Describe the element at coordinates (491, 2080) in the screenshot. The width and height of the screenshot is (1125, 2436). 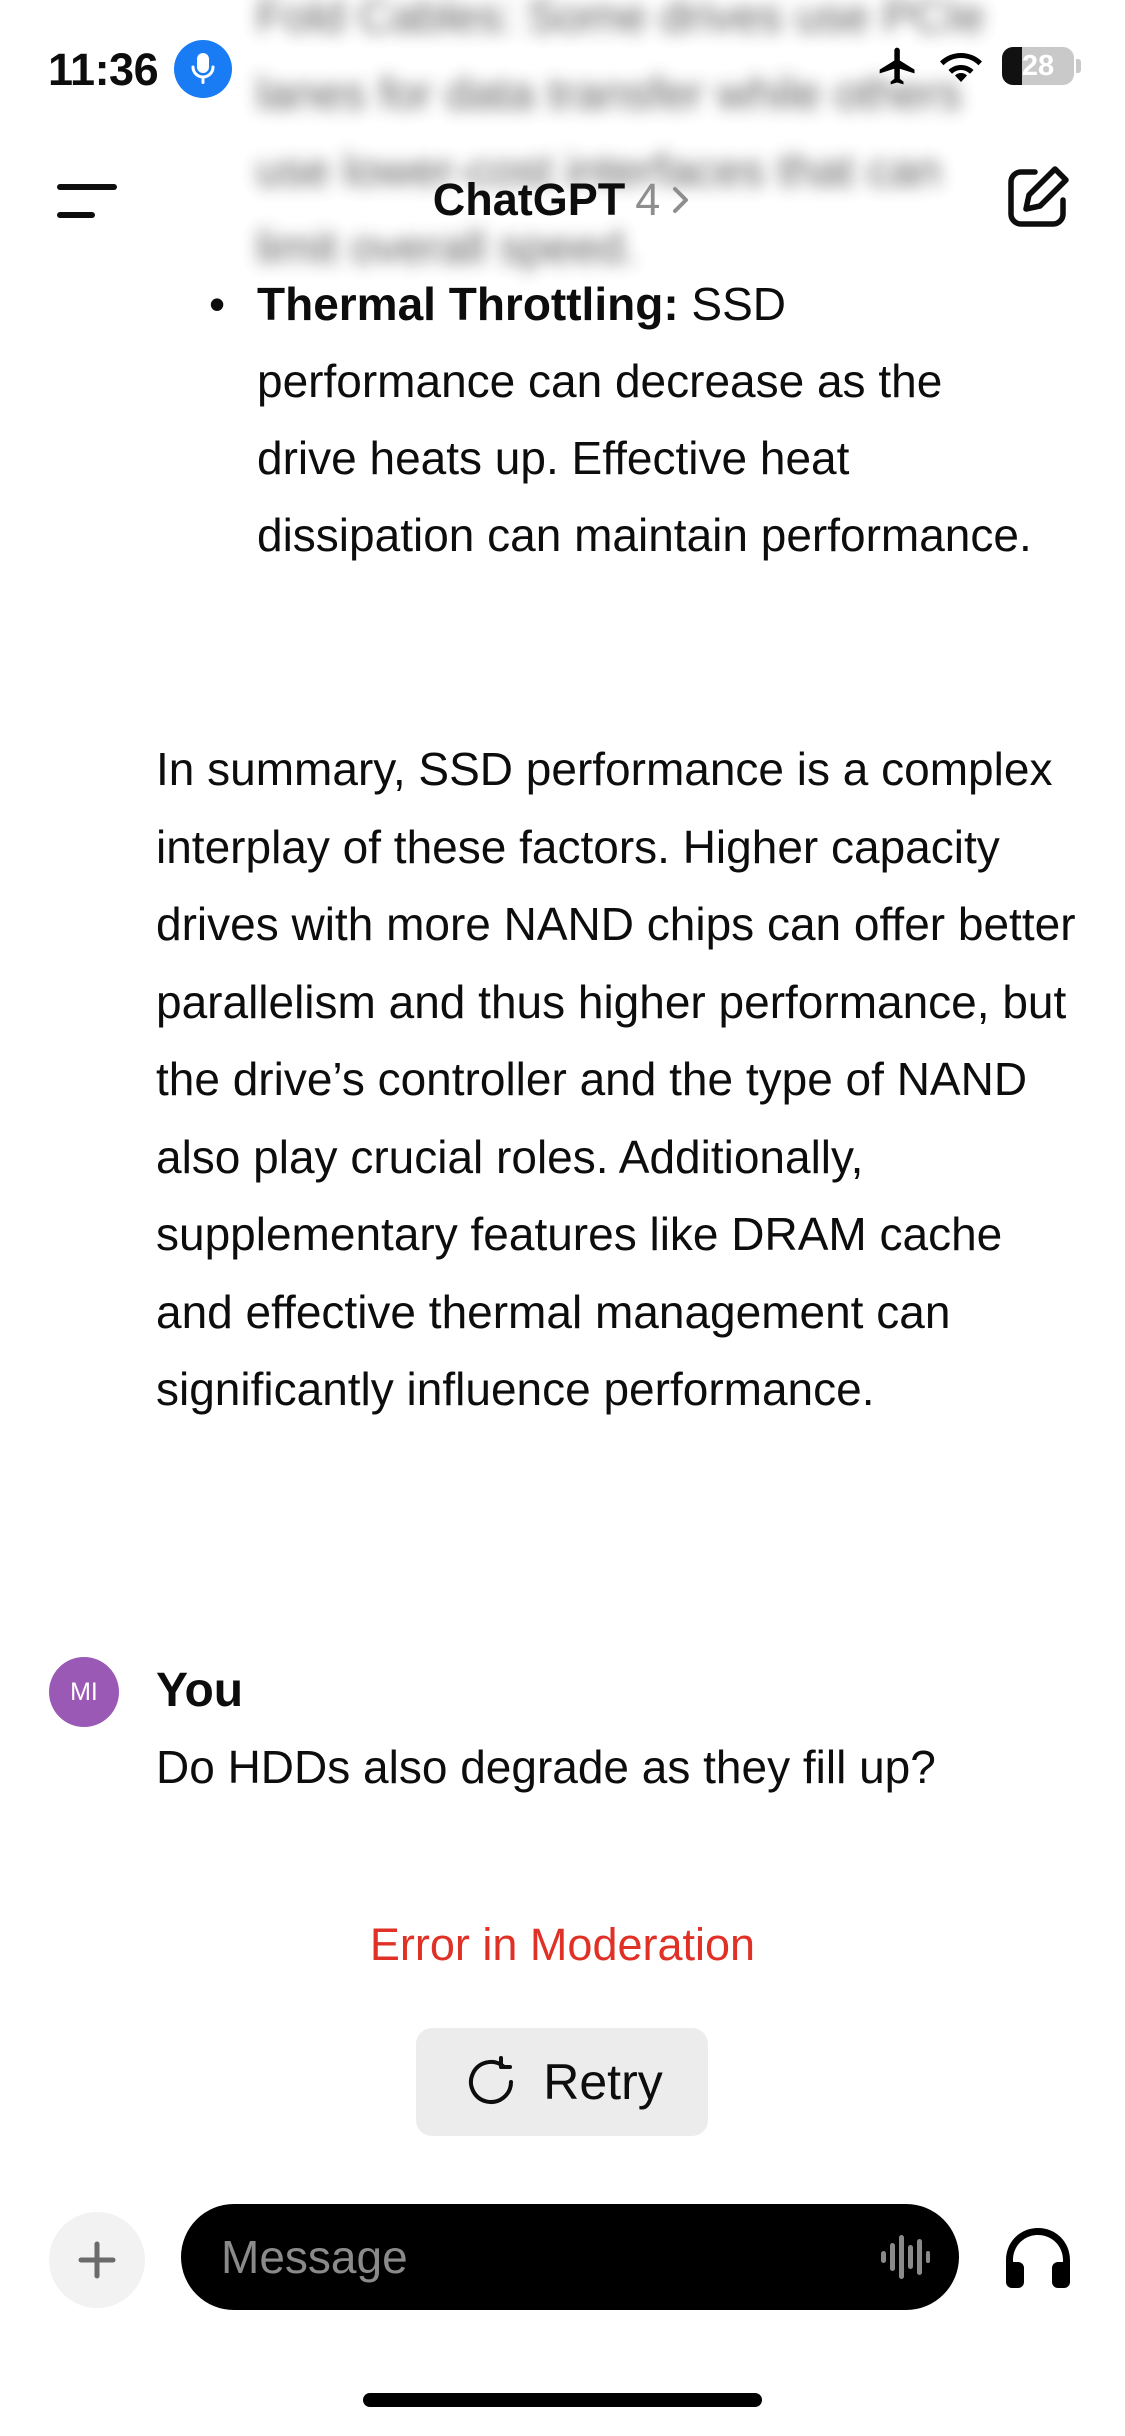
I see `retry-icon` at that location.